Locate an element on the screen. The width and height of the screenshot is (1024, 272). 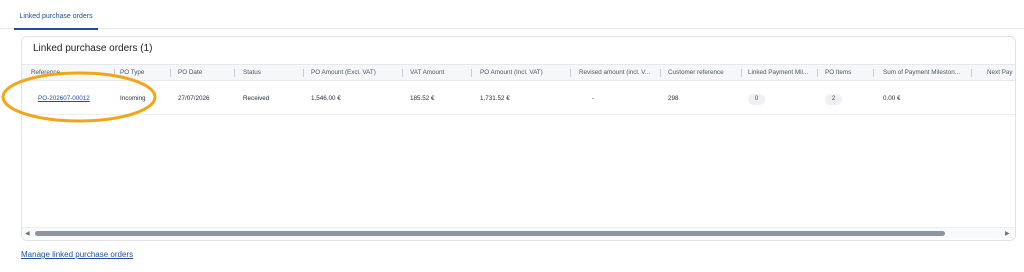
column-header-po-type: PO Type is located at coordinates (145, 72).